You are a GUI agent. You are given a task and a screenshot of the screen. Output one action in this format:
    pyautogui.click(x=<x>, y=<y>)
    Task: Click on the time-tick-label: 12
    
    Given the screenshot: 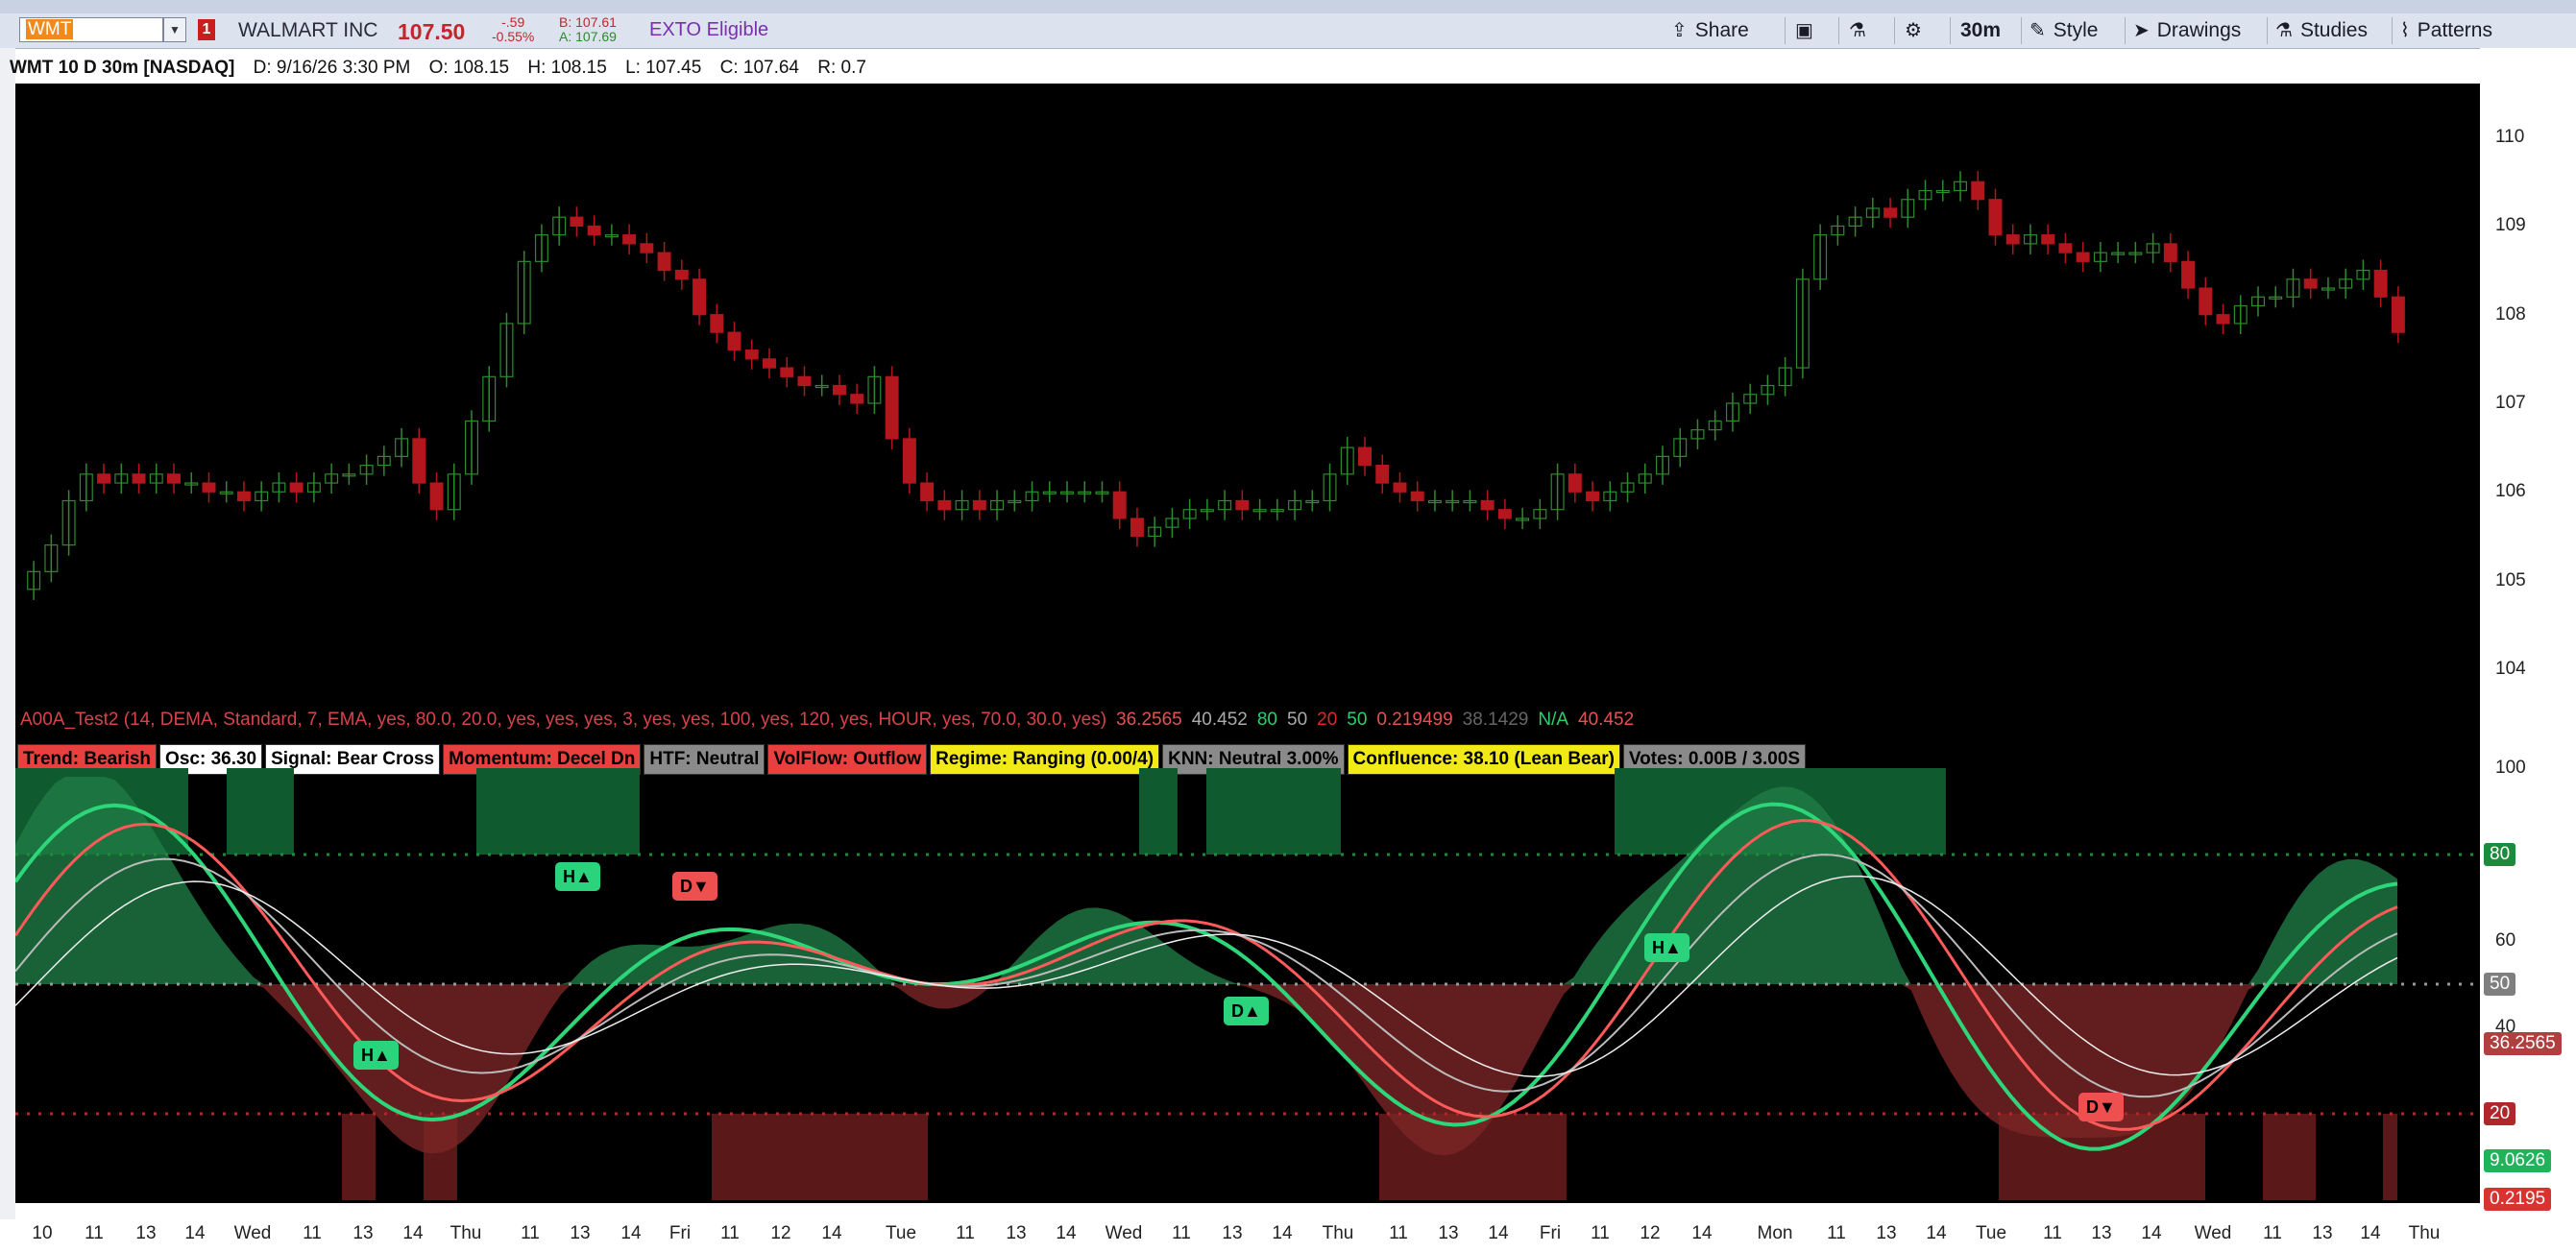 What is the action you would take?
    pyautogui.click(x=781, y=1233)
    